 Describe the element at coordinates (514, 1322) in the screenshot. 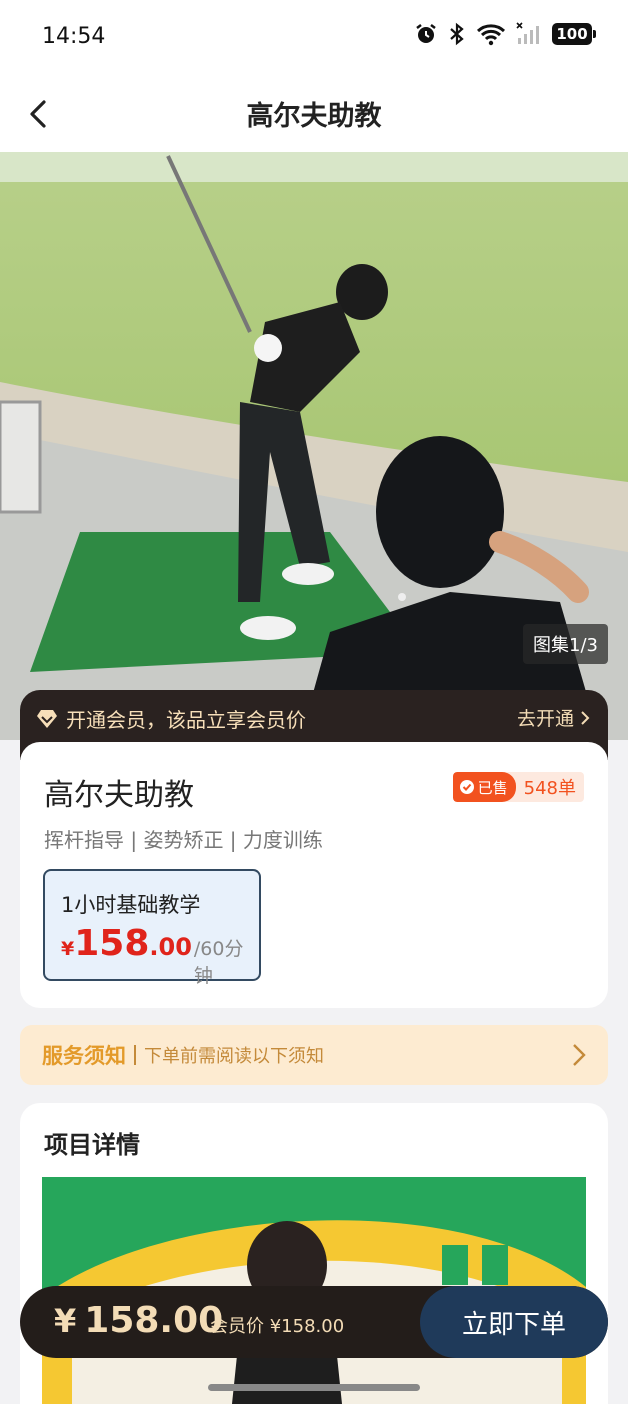

I see `order-now-button: 立即下单` at that location.